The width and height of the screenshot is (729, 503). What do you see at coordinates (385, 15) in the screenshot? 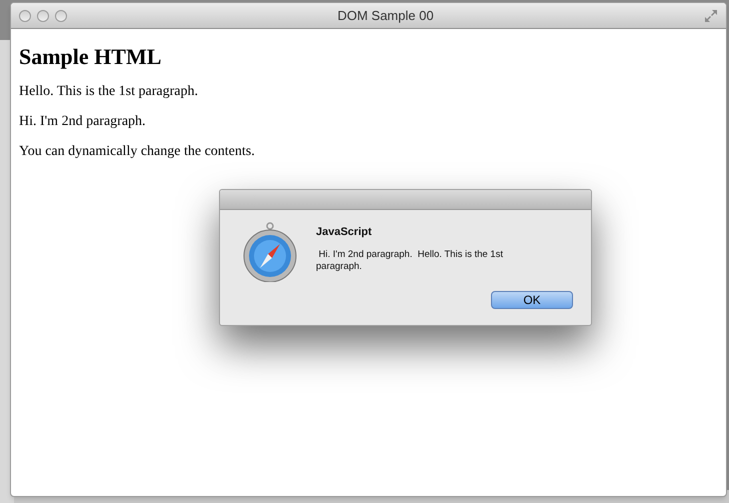
I see `window-title: DOM Sample 00` at bounding box center [385, 15].